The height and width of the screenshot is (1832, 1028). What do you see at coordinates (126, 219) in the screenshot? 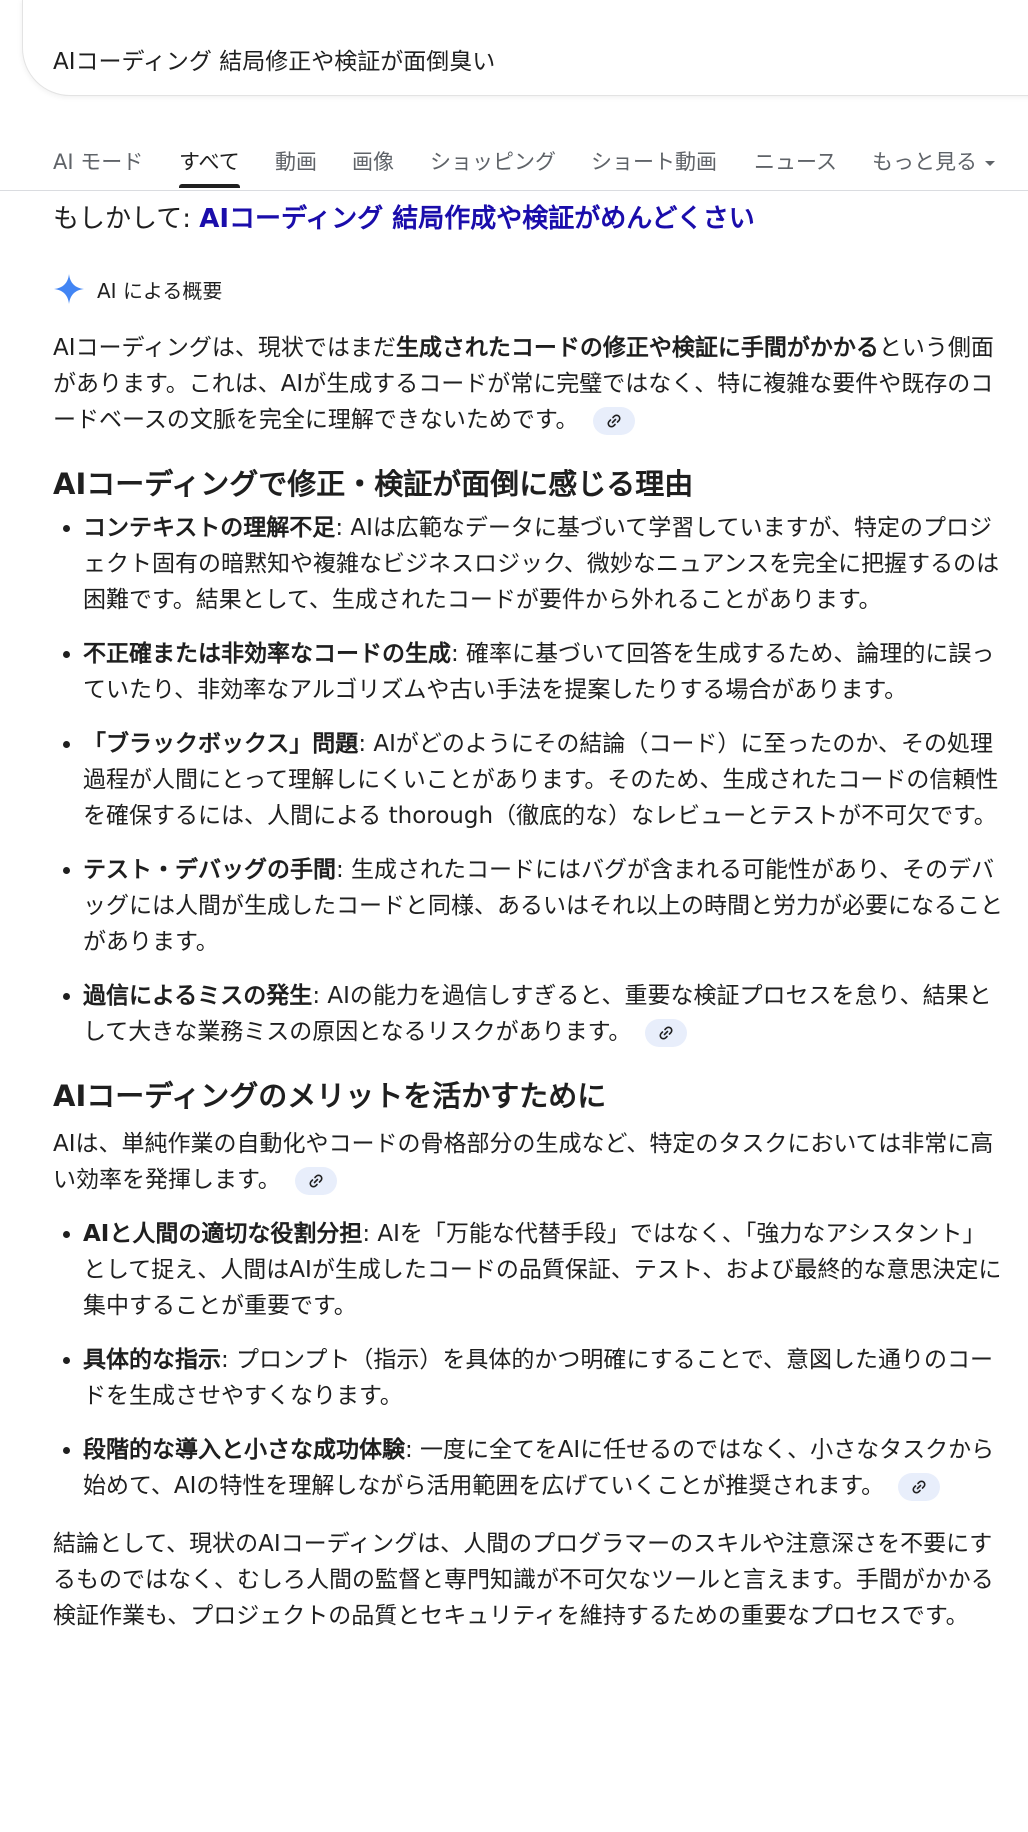
I see `did-you-mean-prefix: もしかして:` at bounding box center [126, 219].